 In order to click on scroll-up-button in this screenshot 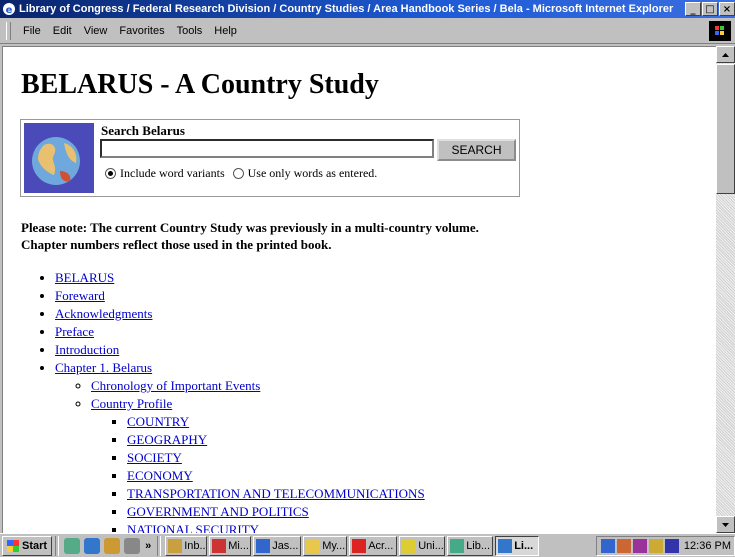, I will do `click(725, 54)`.